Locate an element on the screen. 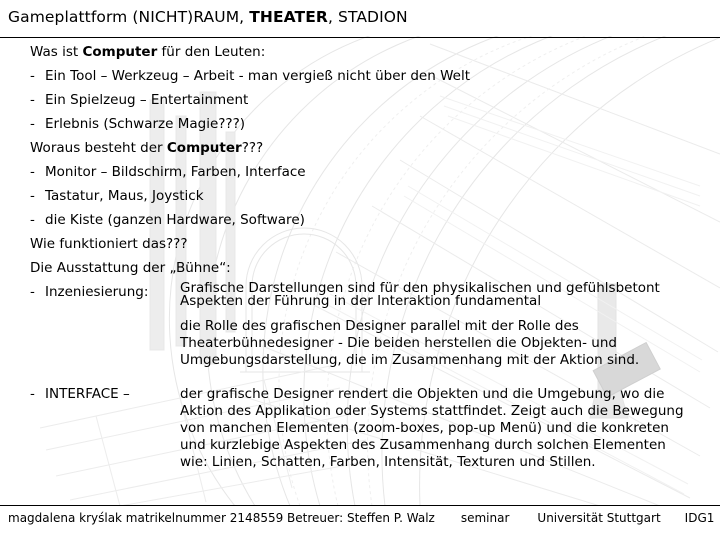  list-item: die Kiste (ganzen Hardware, Software) is located at coordinates (175, 220).